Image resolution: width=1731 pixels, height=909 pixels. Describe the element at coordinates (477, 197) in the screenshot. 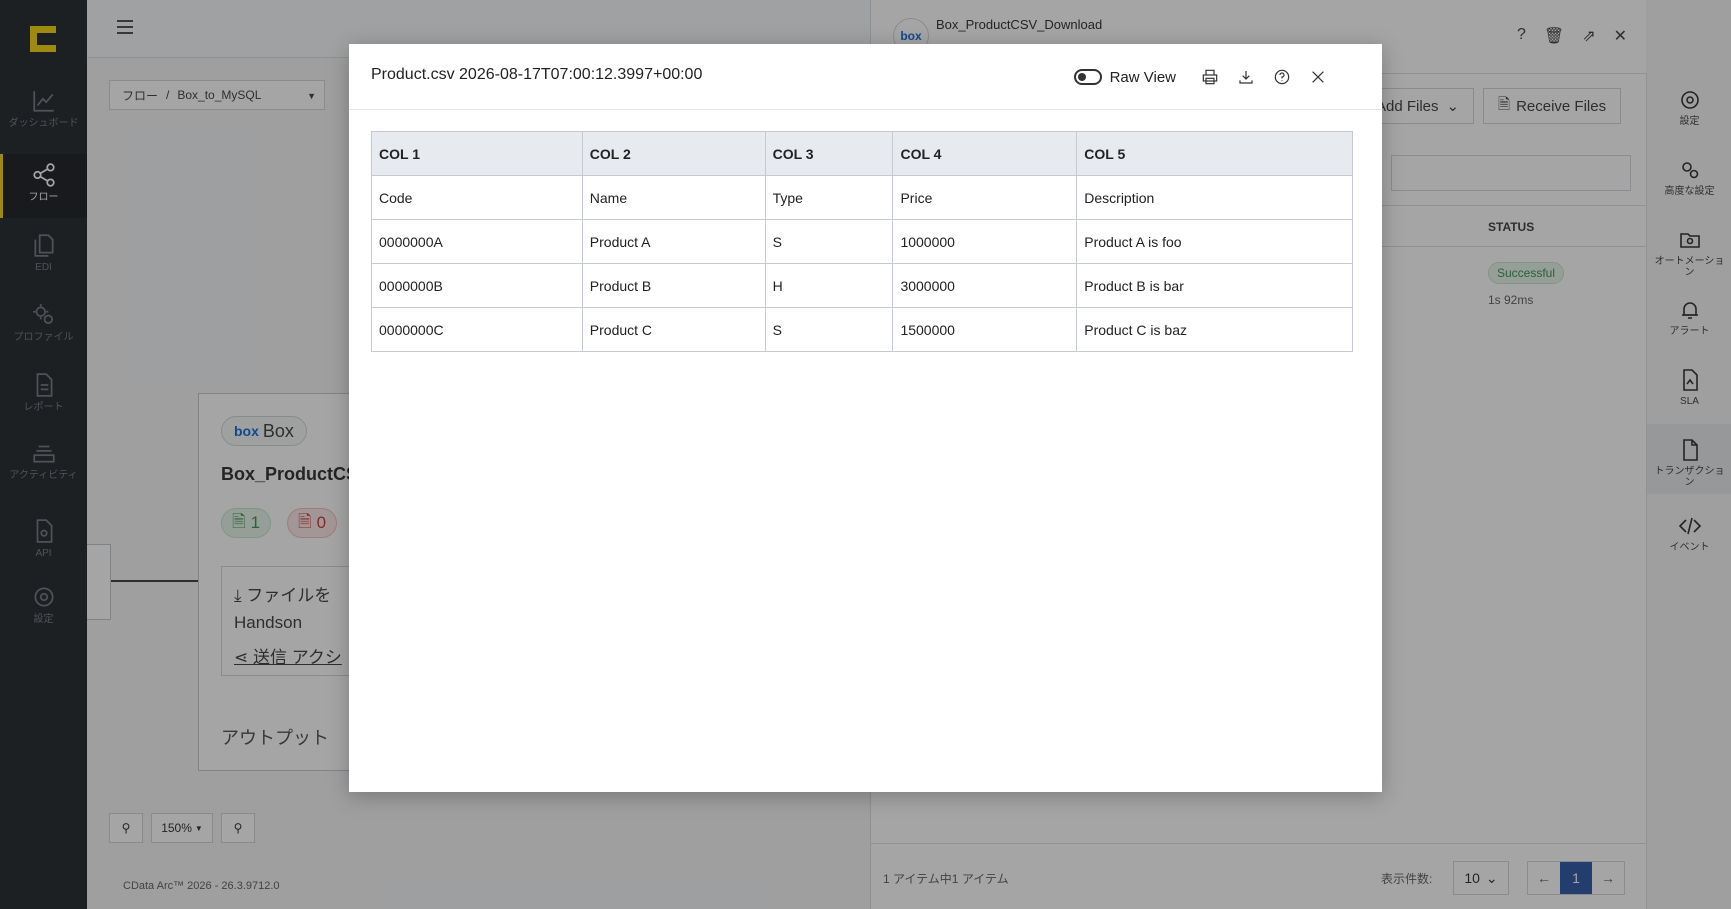

I see `table-cell: Code` at that location.